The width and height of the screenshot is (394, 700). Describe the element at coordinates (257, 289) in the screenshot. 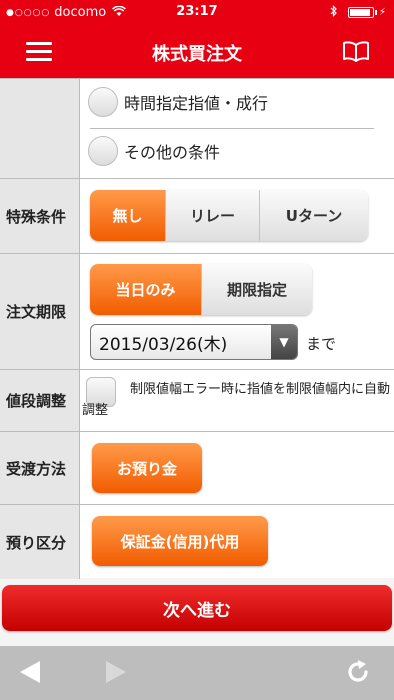

I see `period-specify-button: 期限指定` at that location.